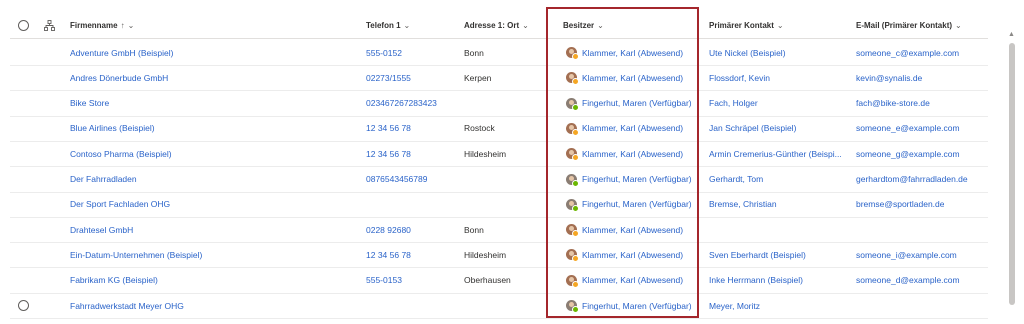 Image resolution: width=1024 pixels, height=324 pixels. I want to click on contact-link, so click(779, 229).